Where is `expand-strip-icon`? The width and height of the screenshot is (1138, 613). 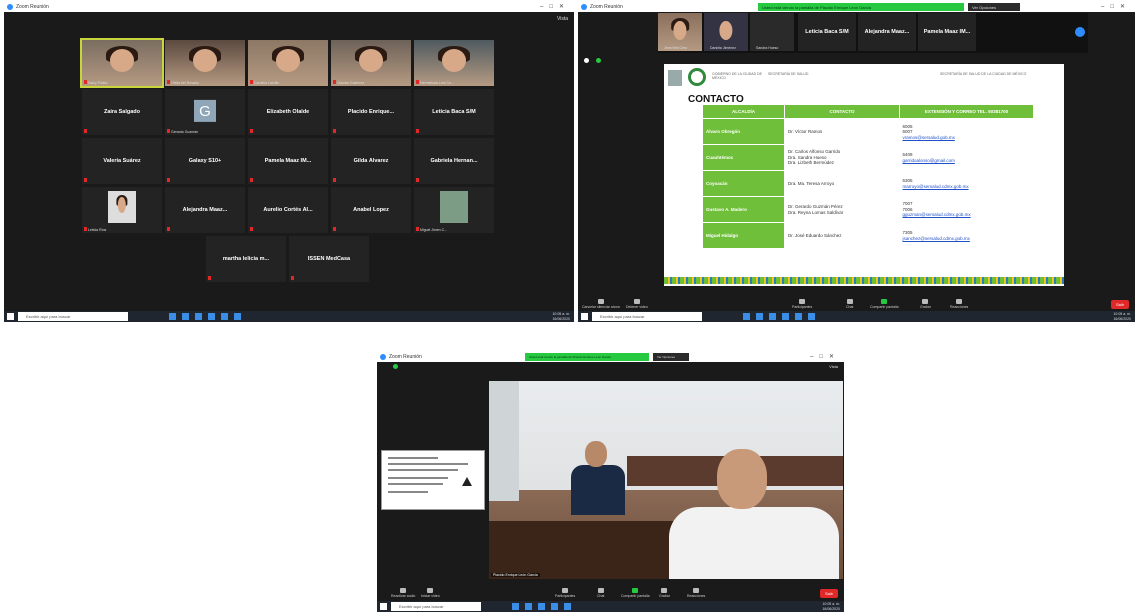
expand-strip-icon is located at coordinates (1080, 32).